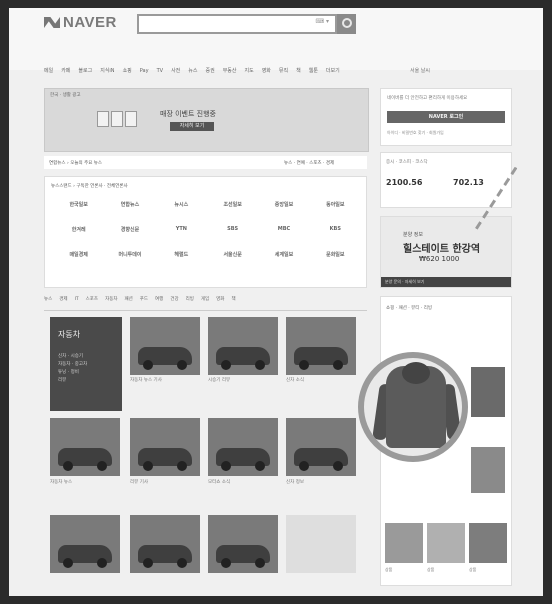 This screenshot has width=552, height=604. What do you see at coordinates (442, 249) in the screenshot?
I see `ad-title: 힐스테이트 한강역` at bounding box center [442, 249].